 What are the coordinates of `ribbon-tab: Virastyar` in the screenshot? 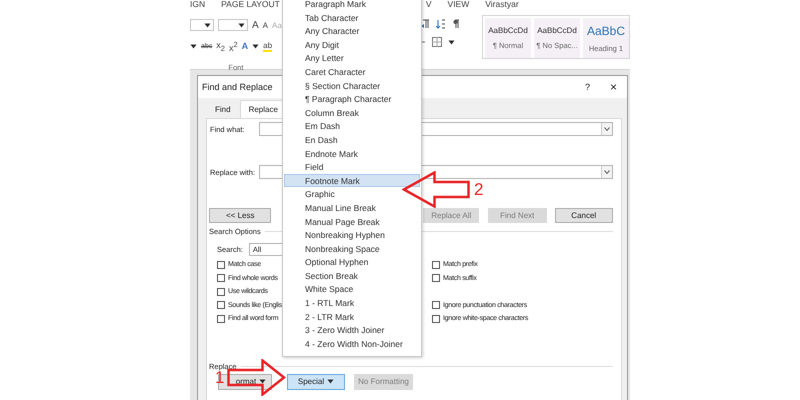 It's located at (502, 4).